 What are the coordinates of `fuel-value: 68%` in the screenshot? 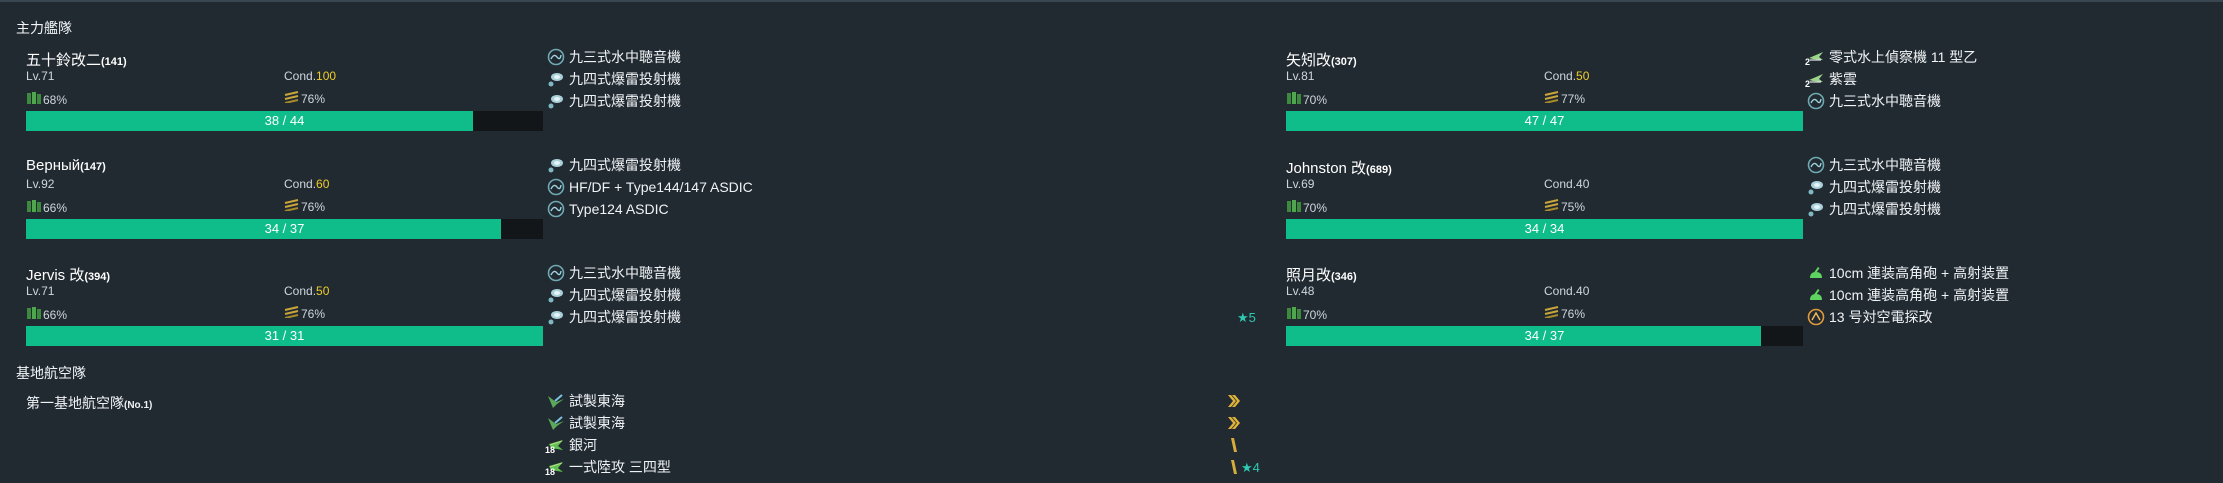 It's located at (55, 99).